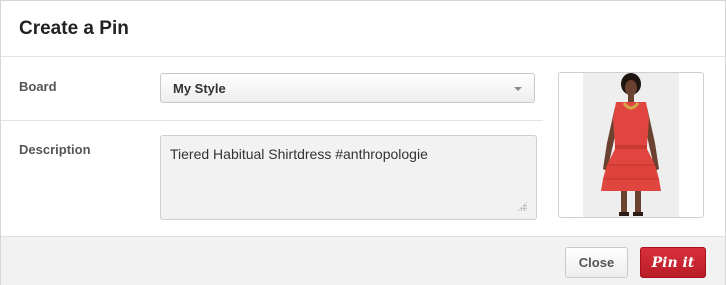 The image size is (726, 285). I want to click on close-button: Close, so click(596, 262).